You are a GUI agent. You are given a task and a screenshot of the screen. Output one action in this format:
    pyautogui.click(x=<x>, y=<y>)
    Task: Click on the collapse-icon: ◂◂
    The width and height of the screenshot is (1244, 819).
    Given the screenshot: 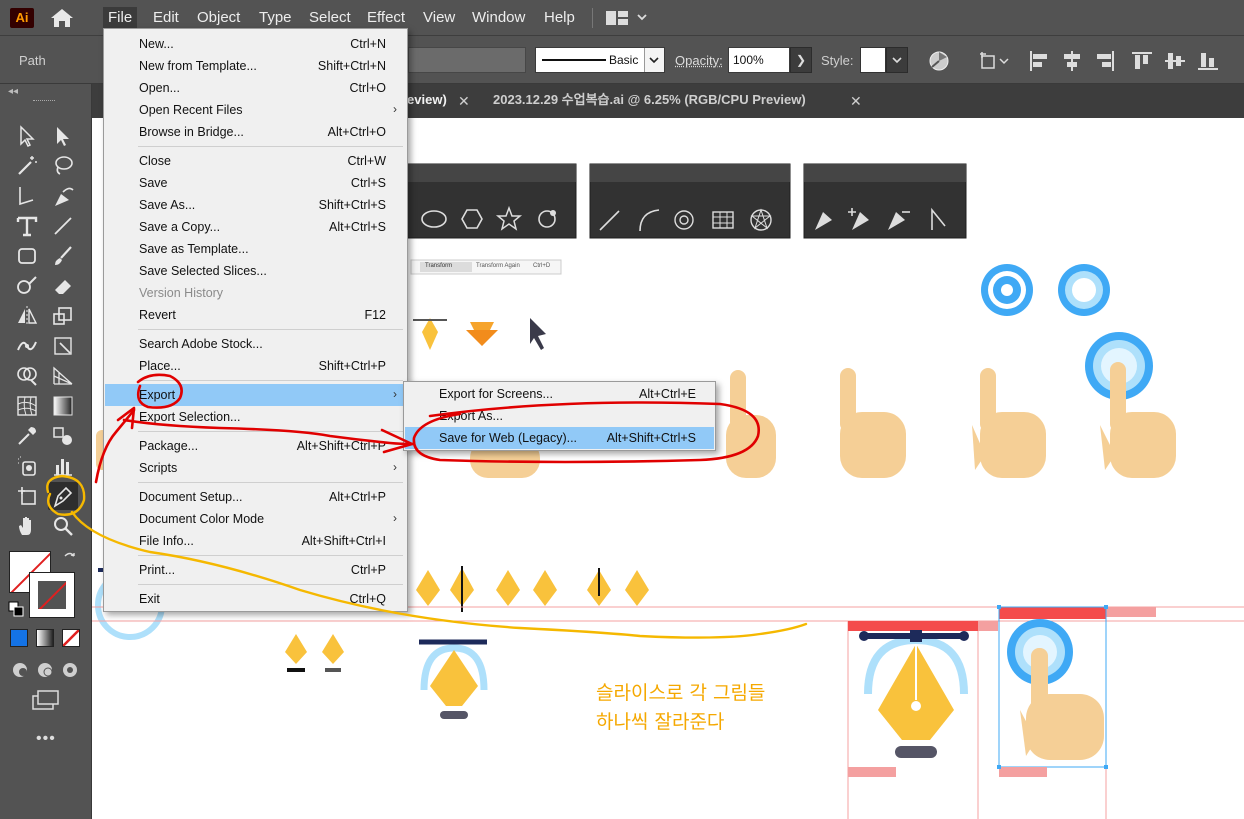 What is the action you would take?
    pyautogui.click(x=13, y=91)
    